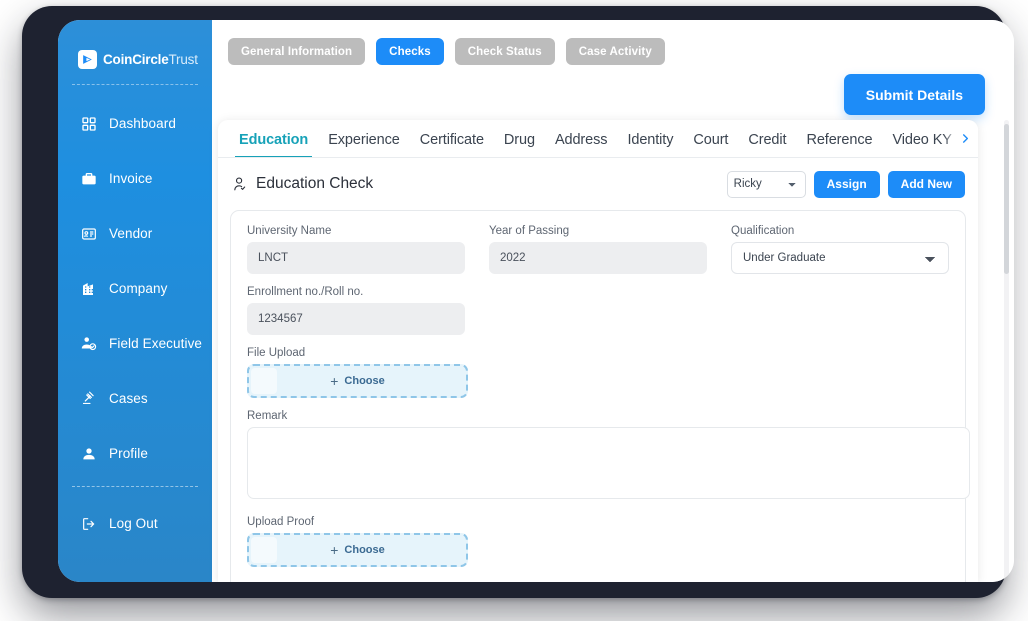  I want to click on grid-icon, so click(88, 123).